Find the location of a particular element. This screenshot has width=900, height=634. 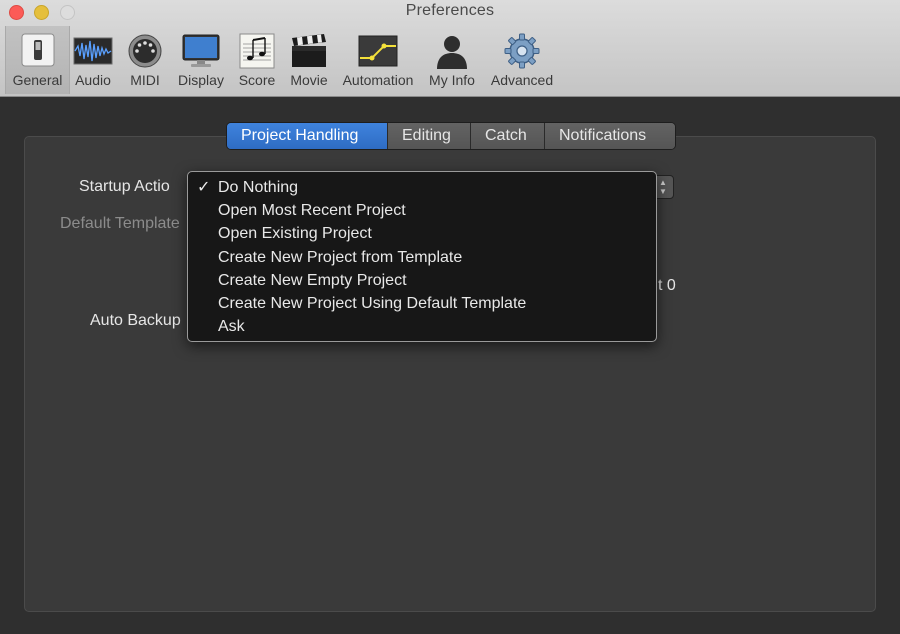

menu-item-label: Do Nothing is located at coordinates (258, 187).